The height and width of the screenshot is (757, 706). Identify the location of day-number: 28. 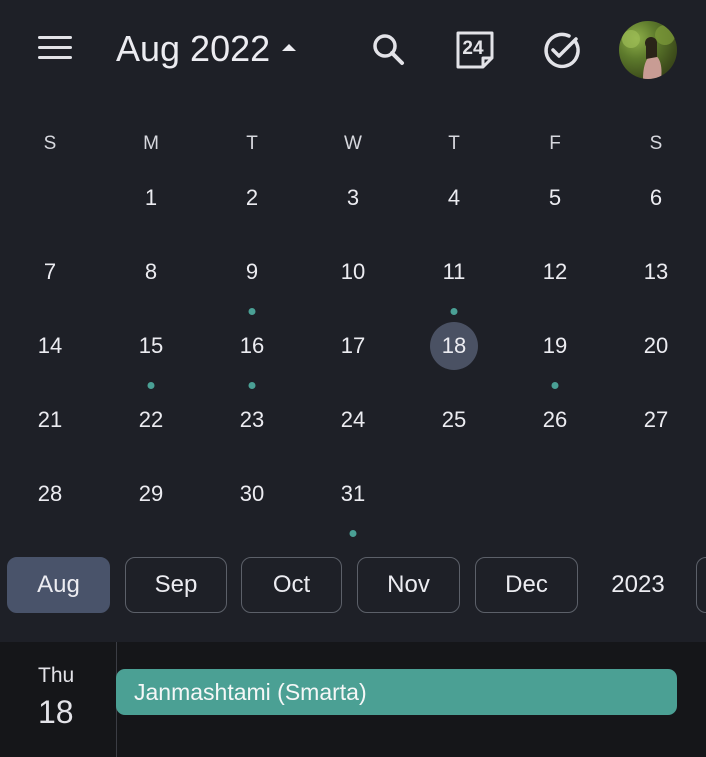
(50, 493).